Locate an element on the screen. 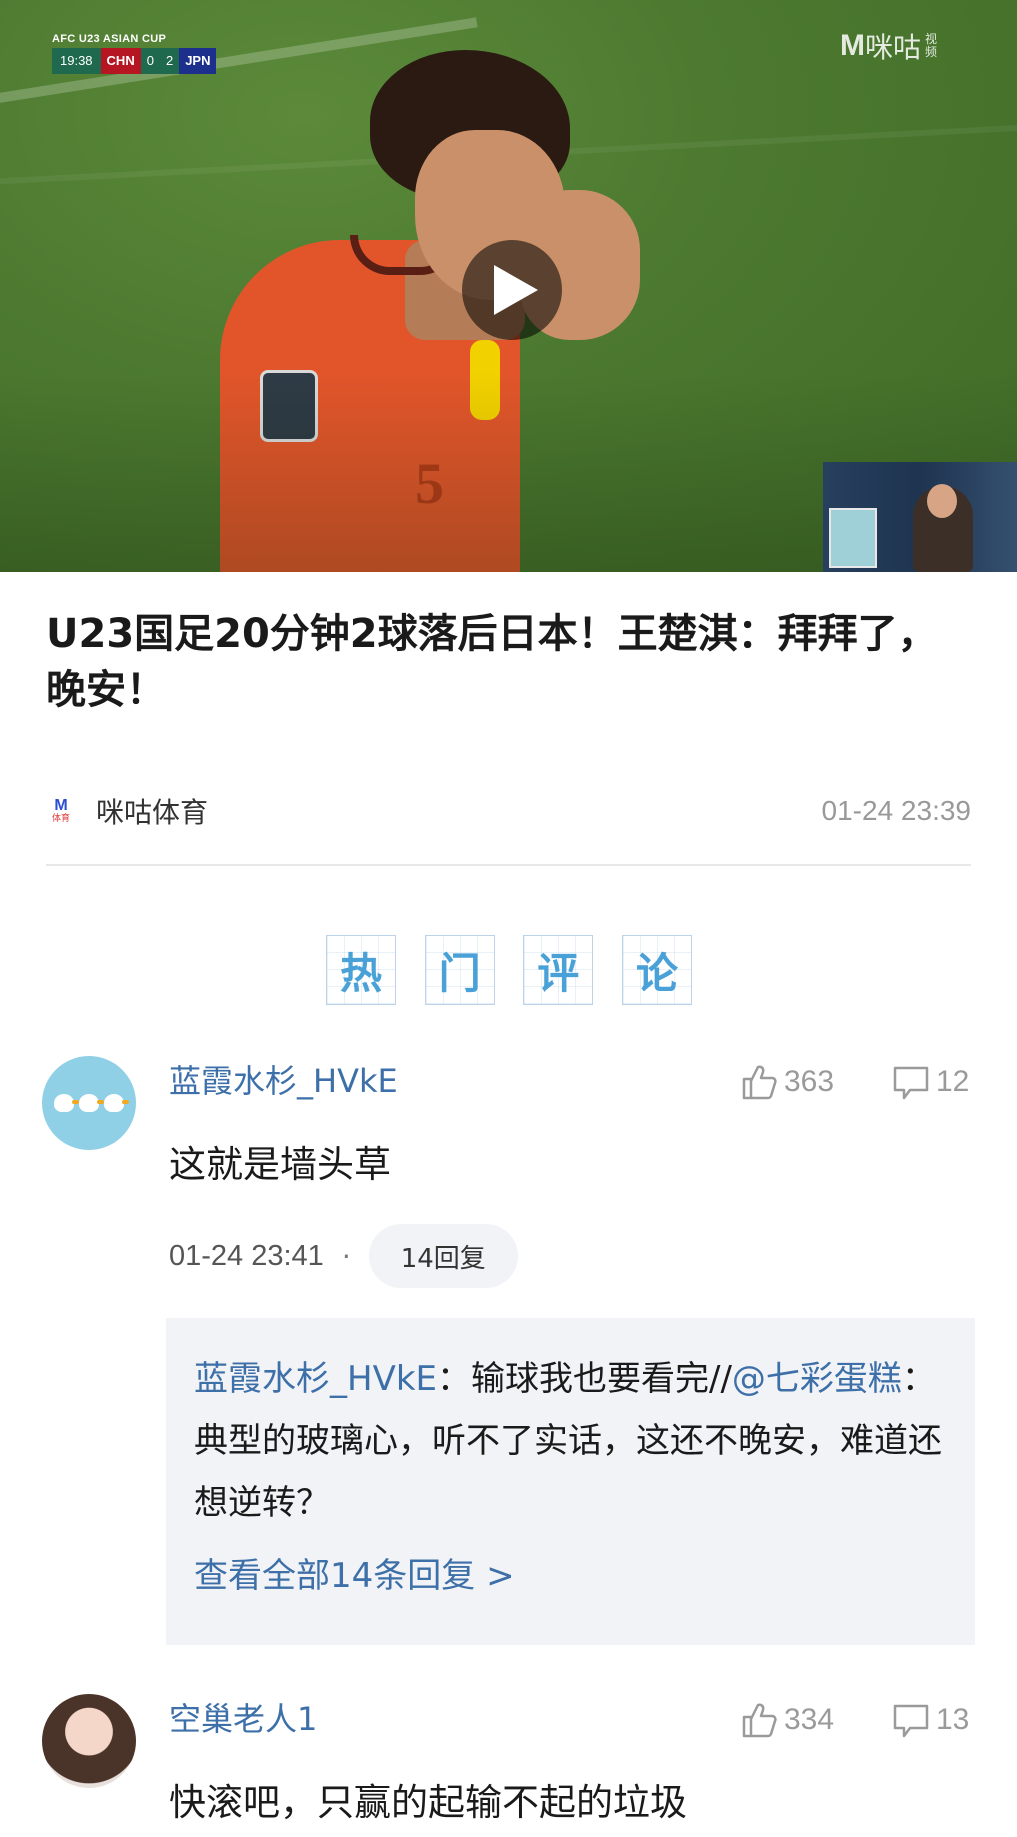  comment-text: 这就是墙头草 is located at coordinates (280, 1164).